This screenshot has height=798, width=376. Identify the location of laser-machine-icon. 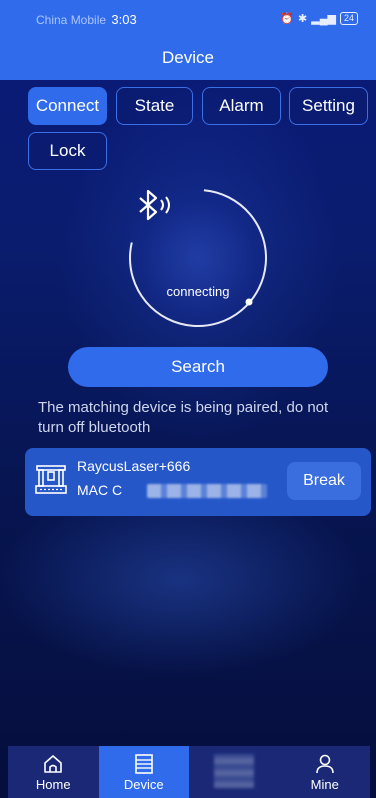
(51, 479).